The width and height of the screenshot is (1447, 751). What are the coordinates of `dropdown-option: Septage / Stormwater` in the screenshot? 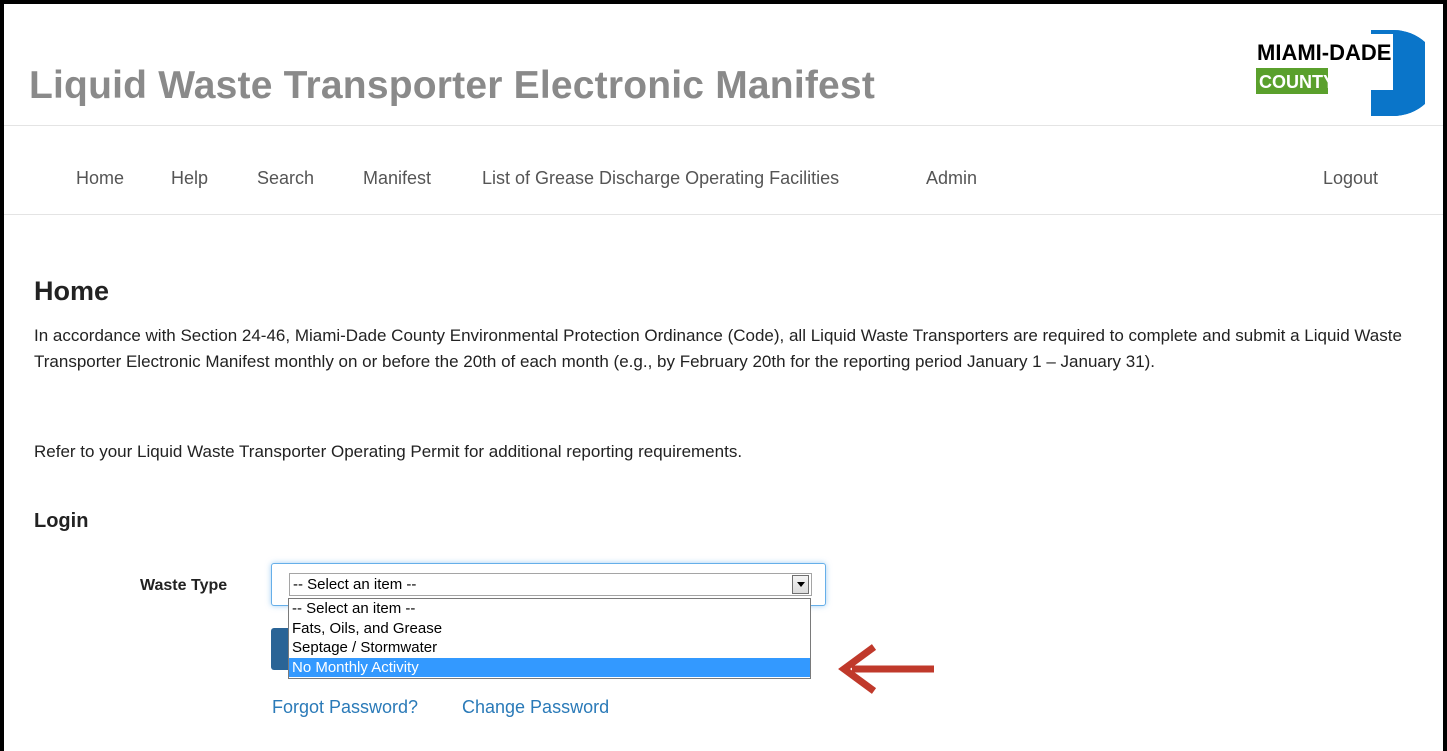 It's located at (549, 647).